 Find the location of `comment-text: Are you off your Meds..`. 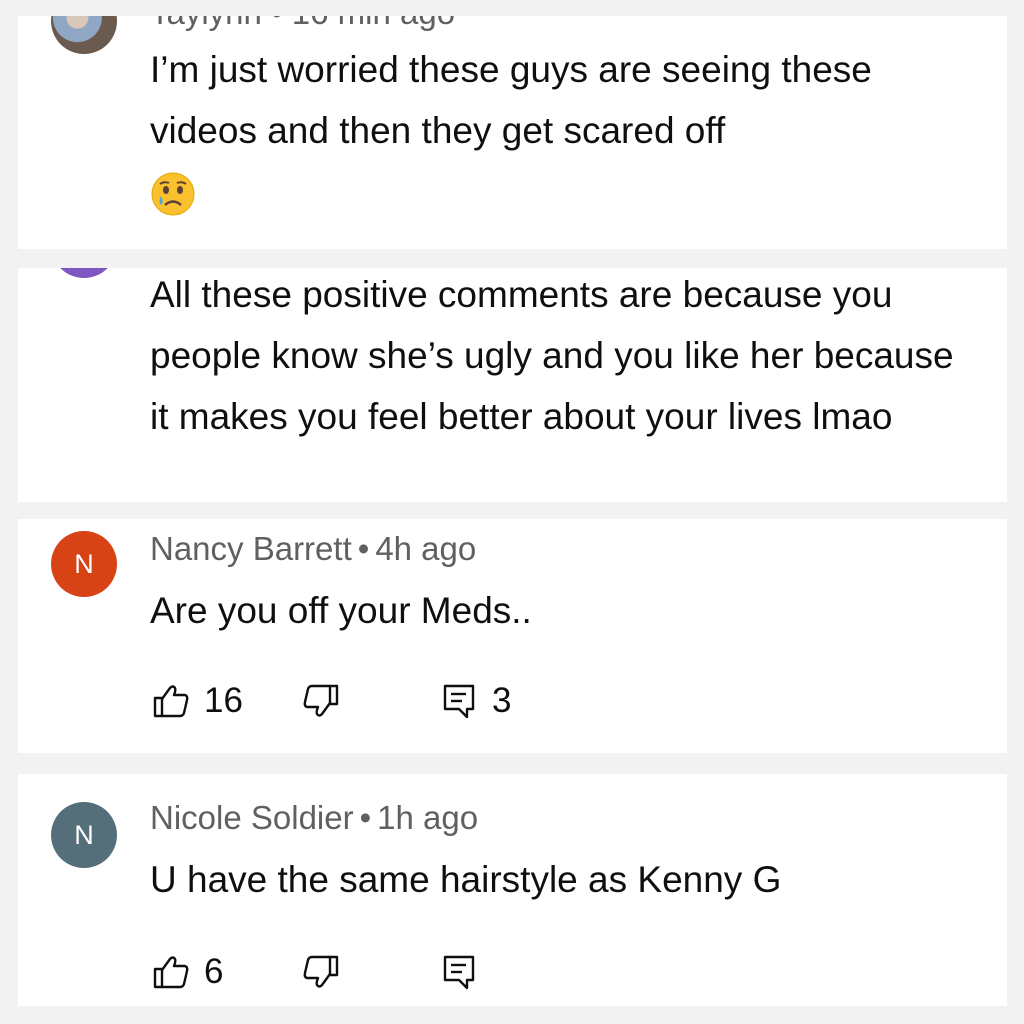

comment-text: Are you off your Meds.. is located at coordinates (341, 610).